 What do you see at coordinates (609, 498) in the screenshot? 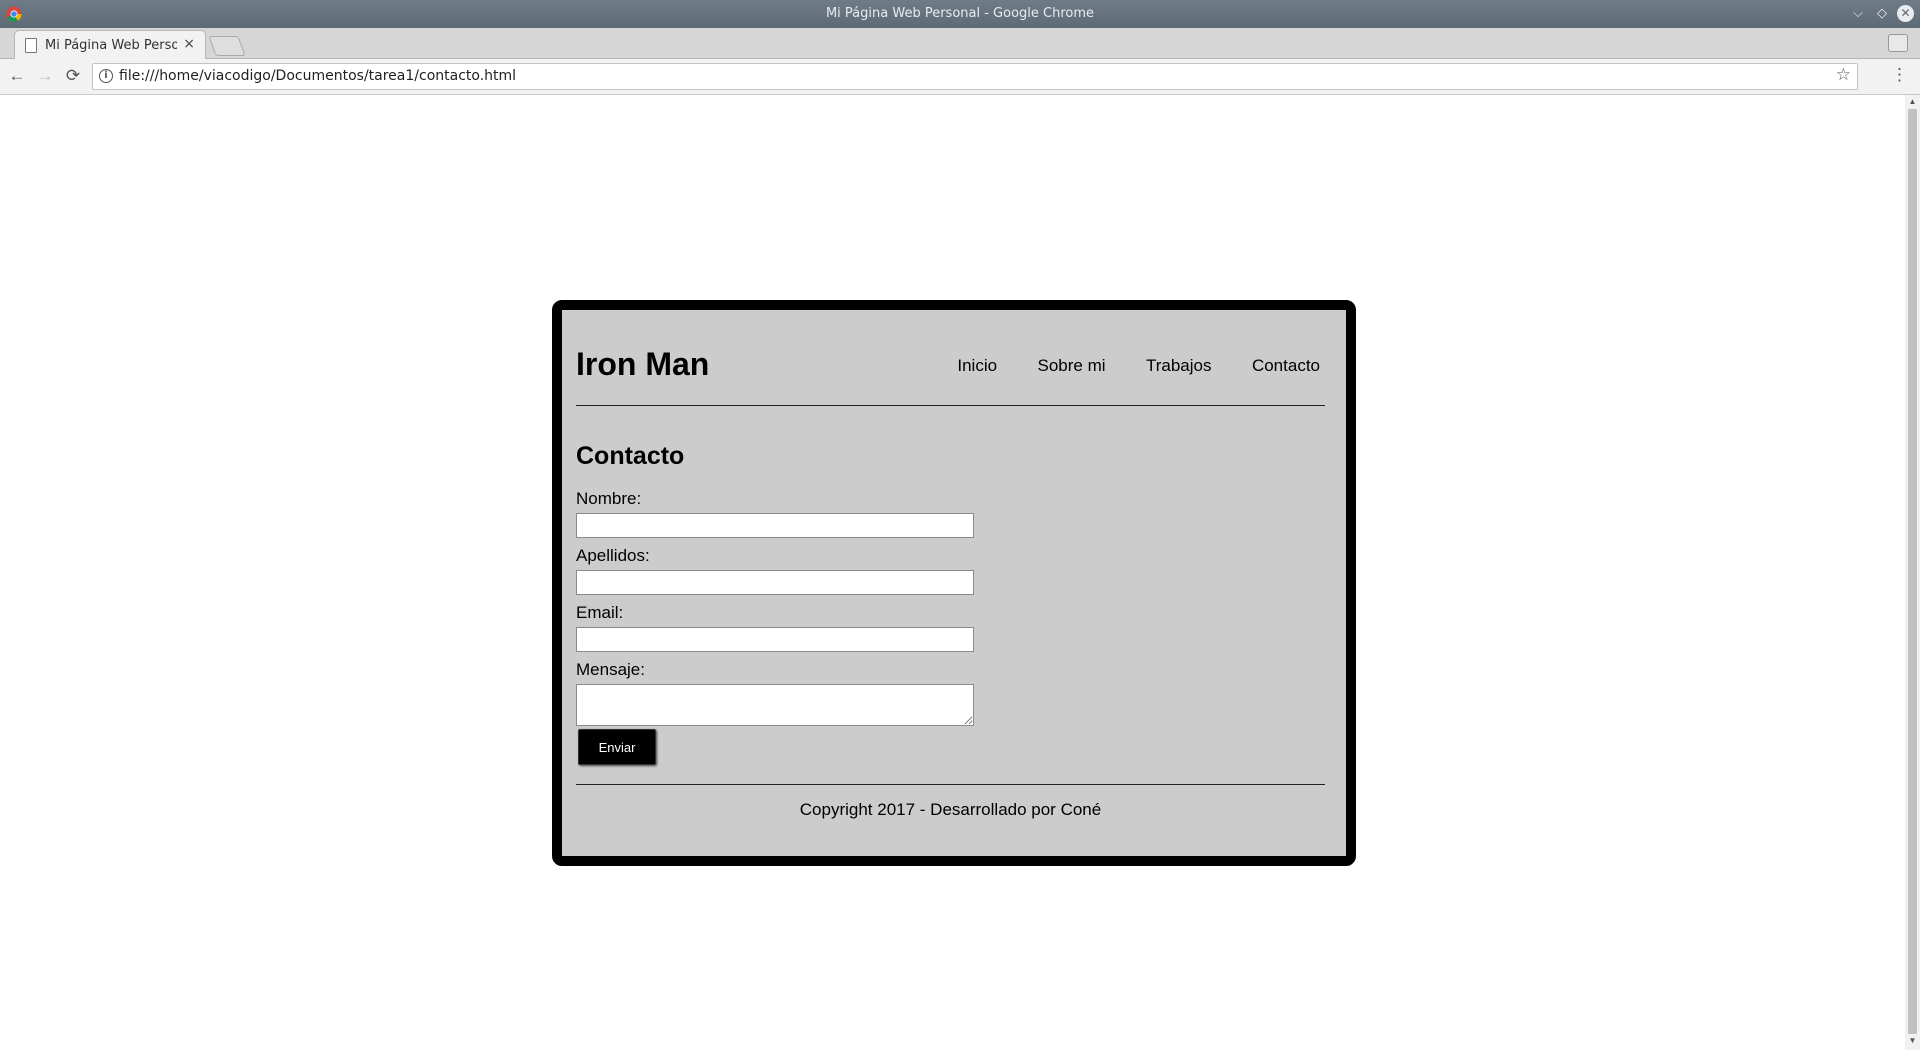
I see `nombre-label: Nombre:` at bounding box center [609, 498].